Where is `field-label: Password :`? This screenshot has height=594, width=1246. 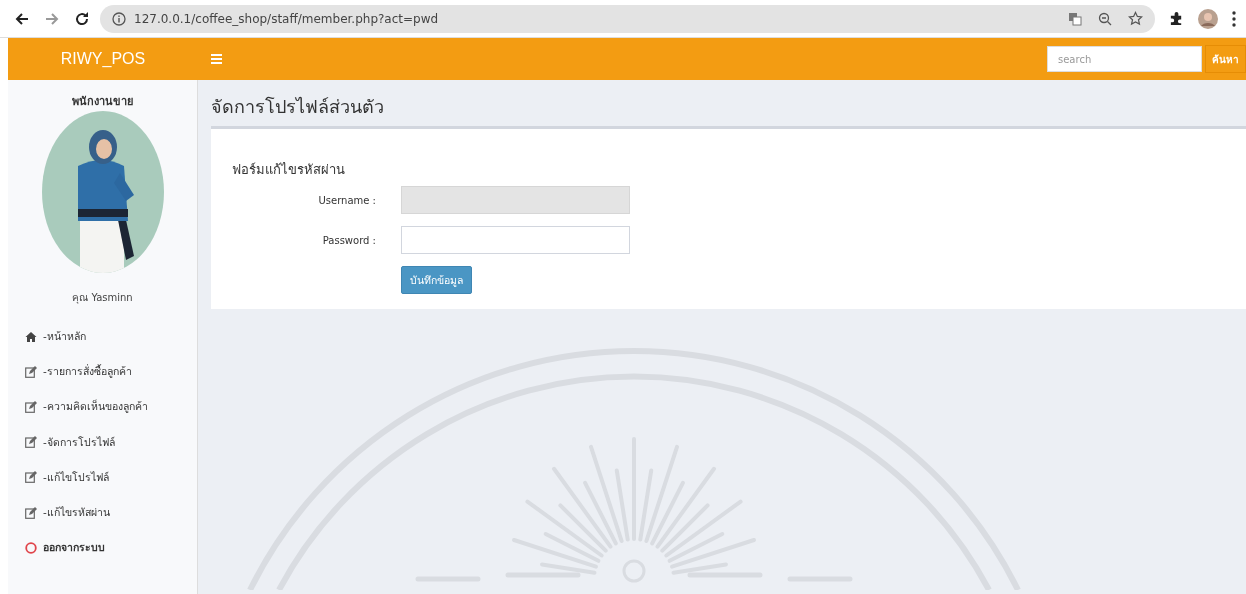 field-label: Password : is located at coordinates (349, 240).